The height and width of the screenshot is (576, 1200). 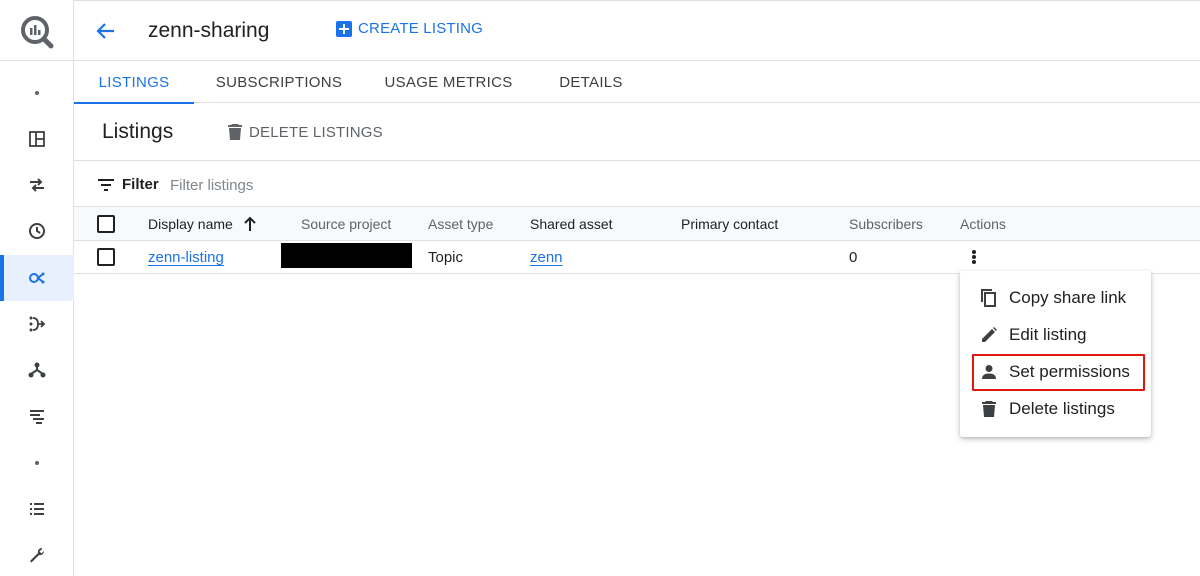 What do you see at coordinates (186, 257) in the screenshot?
I see `display-name-link: zenn-listing` at bounding box center [186, 257].